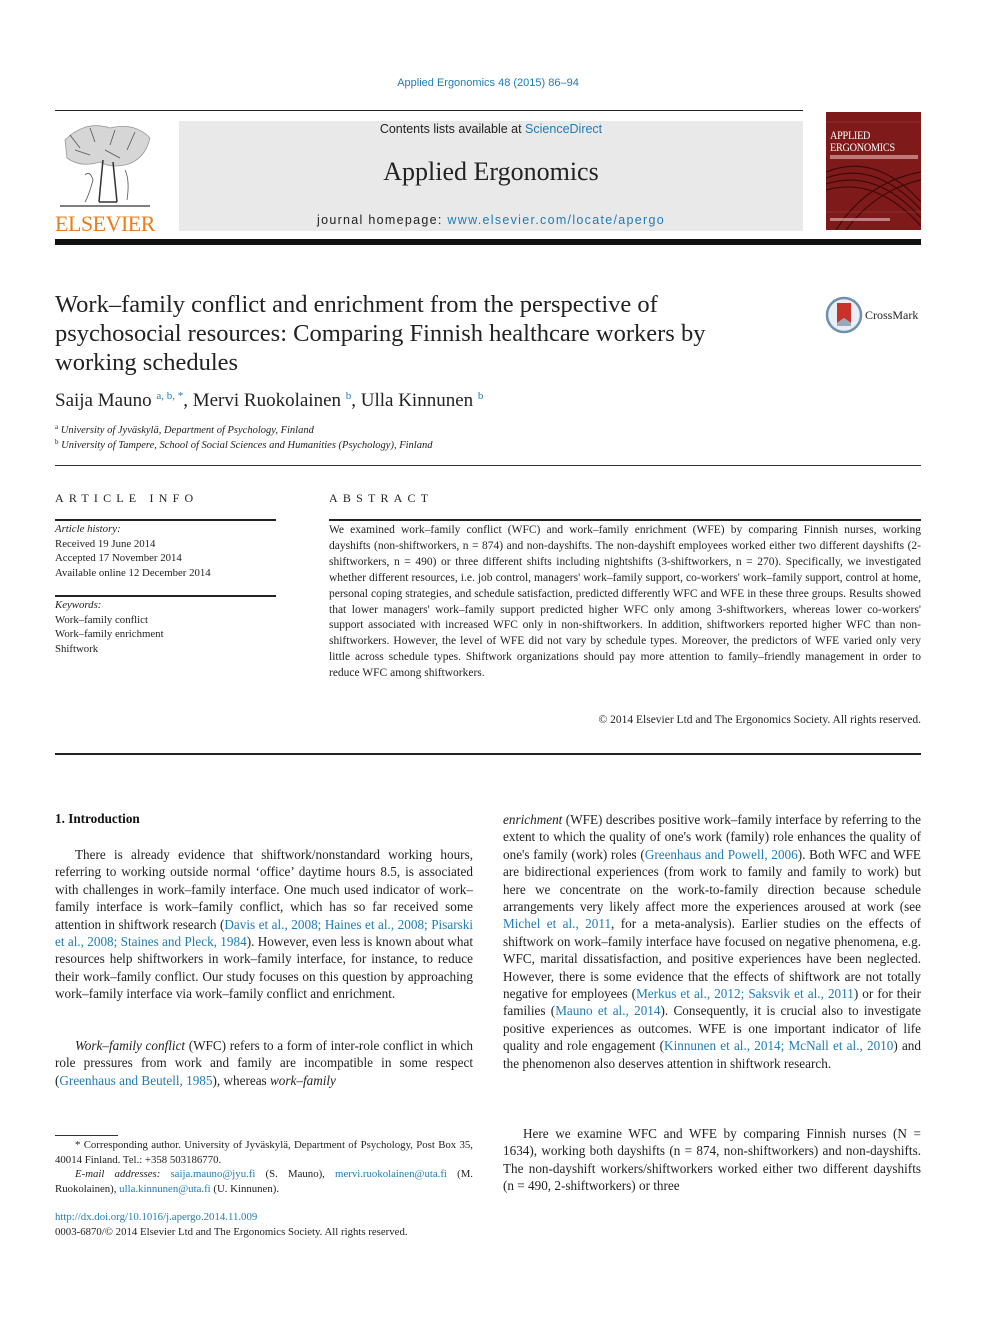 The height and width of the screenshot is (1323, 992). What do you see at coordinates (533, 819) in the screenshot?
I see `defined-term: enrichment` at bounding box center [533, 819].